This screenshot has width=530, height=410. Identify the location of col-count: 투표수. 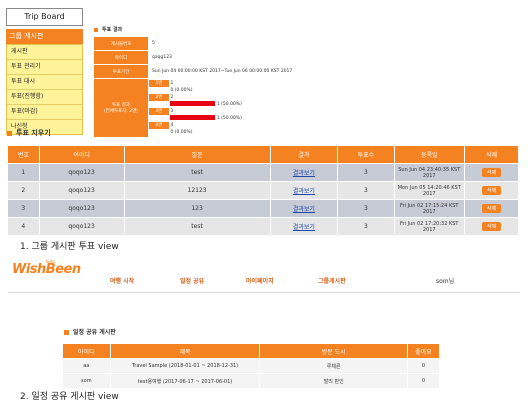
(366, 154).